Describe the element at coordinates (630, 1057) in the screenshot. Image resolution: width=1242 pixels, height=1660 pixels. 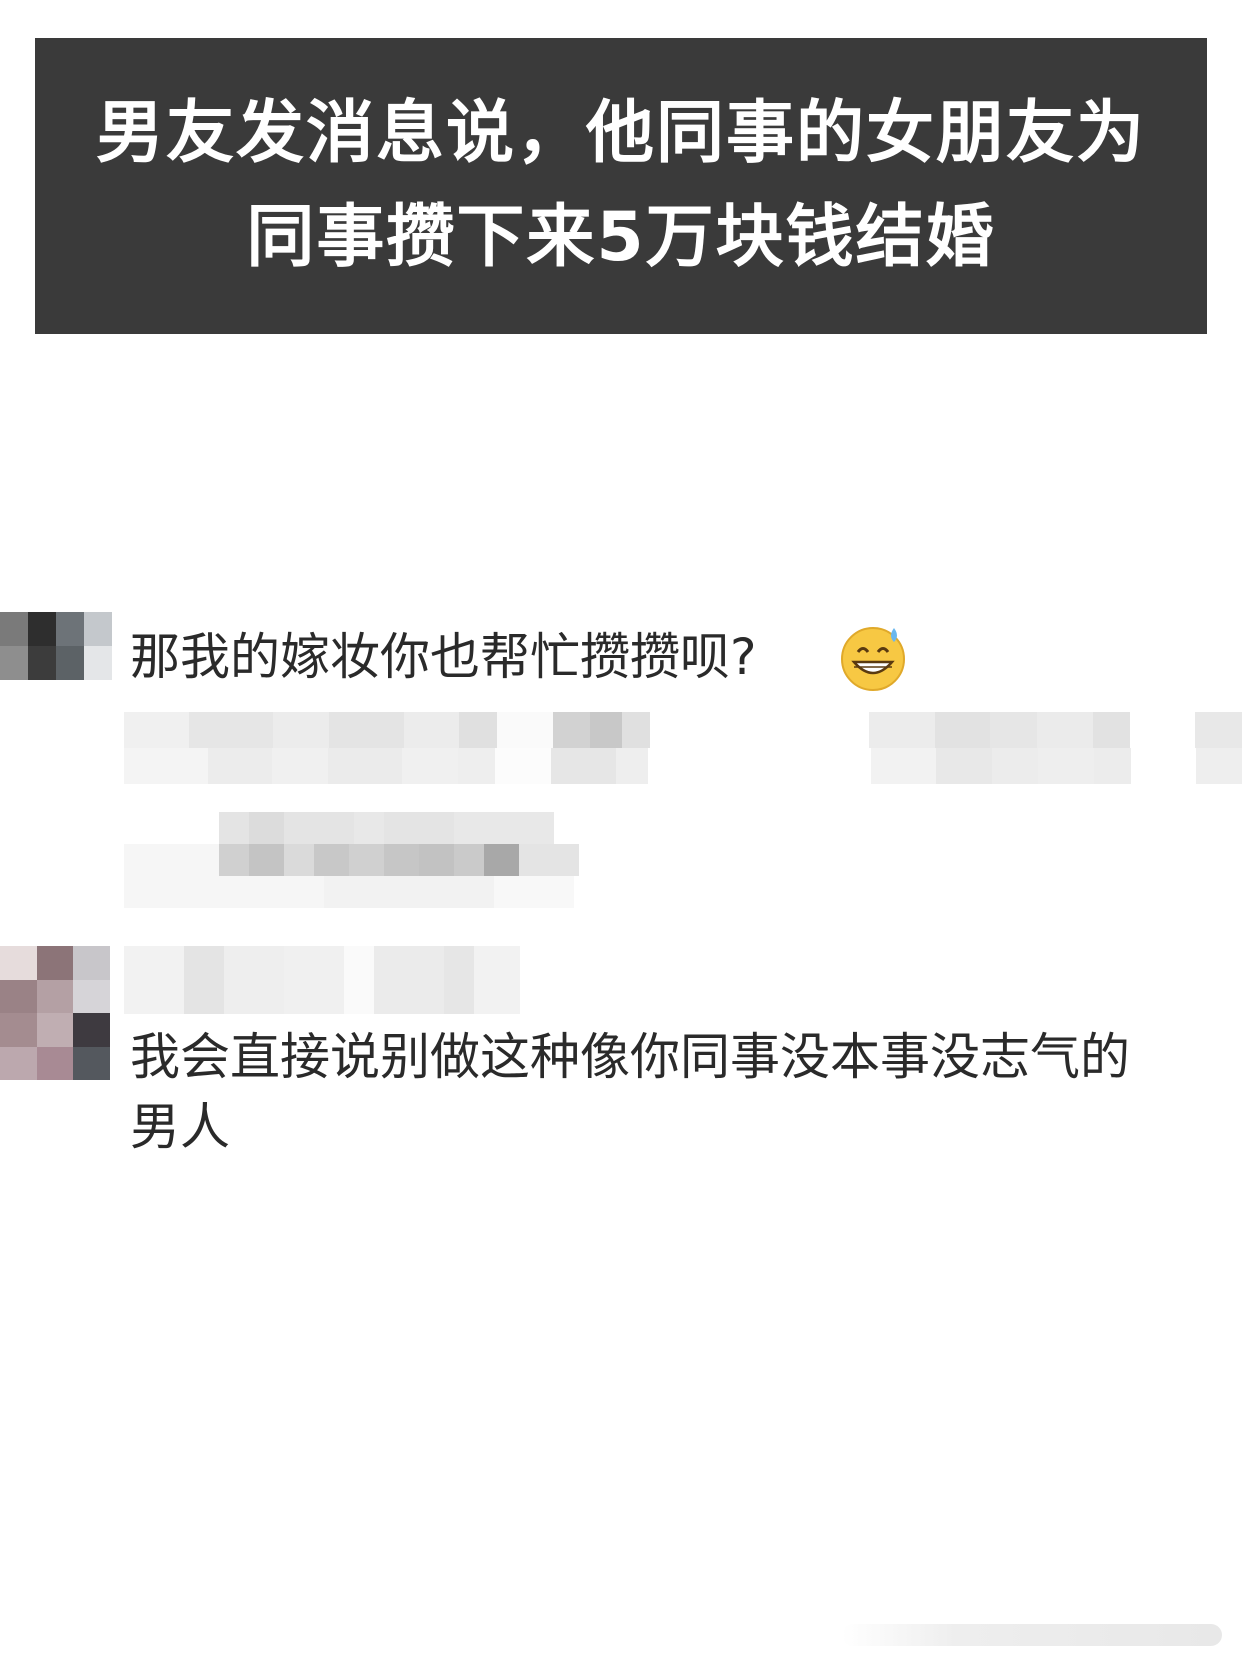
I see `comment-text-line-1: 我会直接说别做这种像你同事没本事没志气的` at that location.